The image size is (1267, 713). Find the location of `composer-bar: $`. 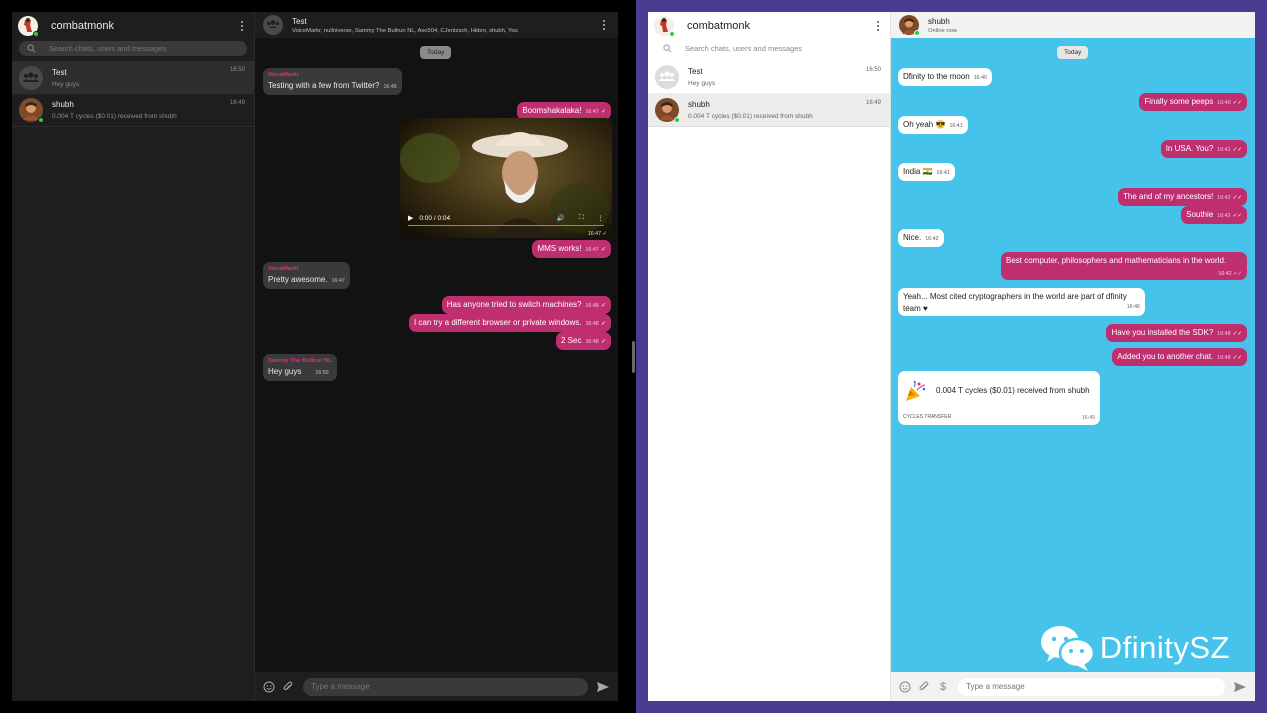

composer-bar: $ is located at coordinates (1073, 686).